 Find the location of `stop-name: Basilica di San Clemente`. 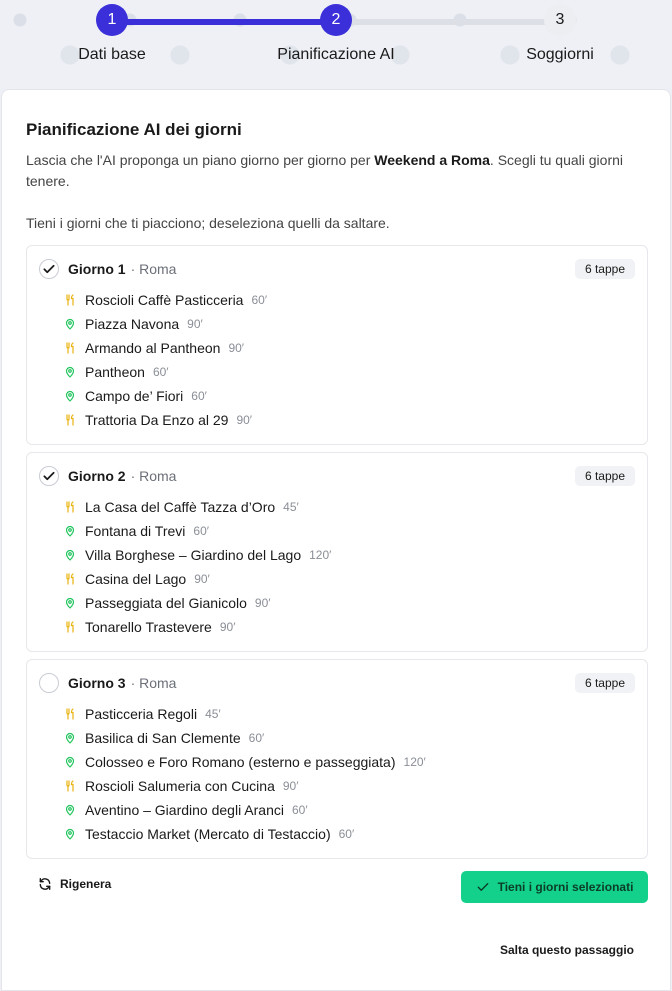

stop-name: Basilica di San Clemente is located at coordinates (163, 738).